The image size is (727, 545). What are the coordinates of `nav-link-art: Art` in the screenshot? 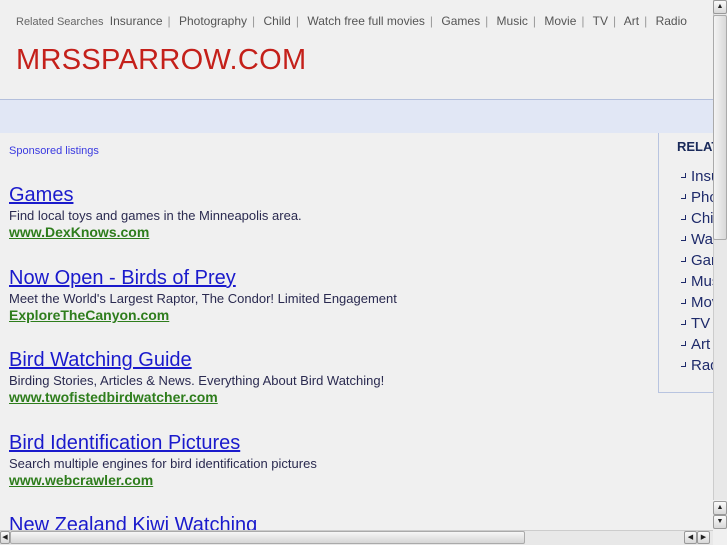 It's located at (631, 21).